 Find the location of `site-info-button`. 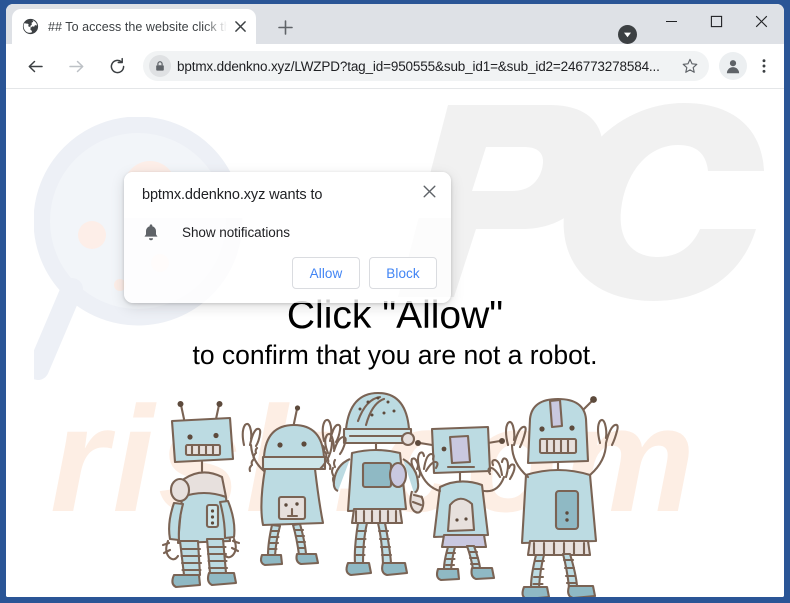

site-info-button is located at coordinates (160, 66).